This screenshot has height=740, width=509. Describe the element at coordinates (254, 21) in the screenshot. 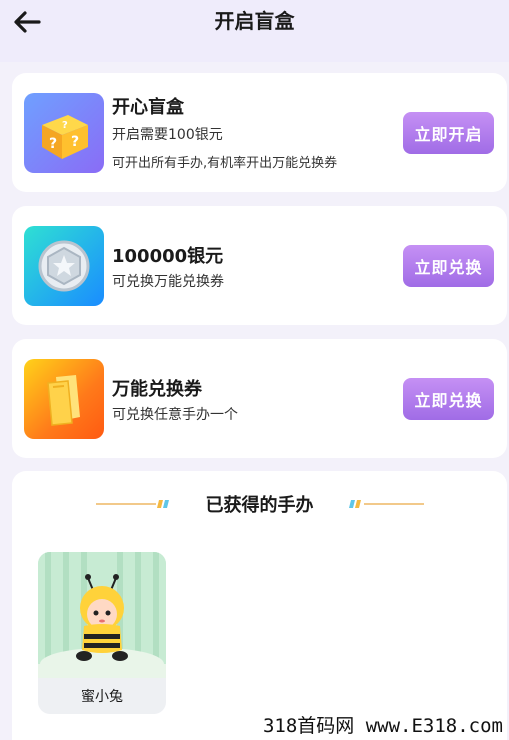

I see `page-title: 开启盲盒` at that location.